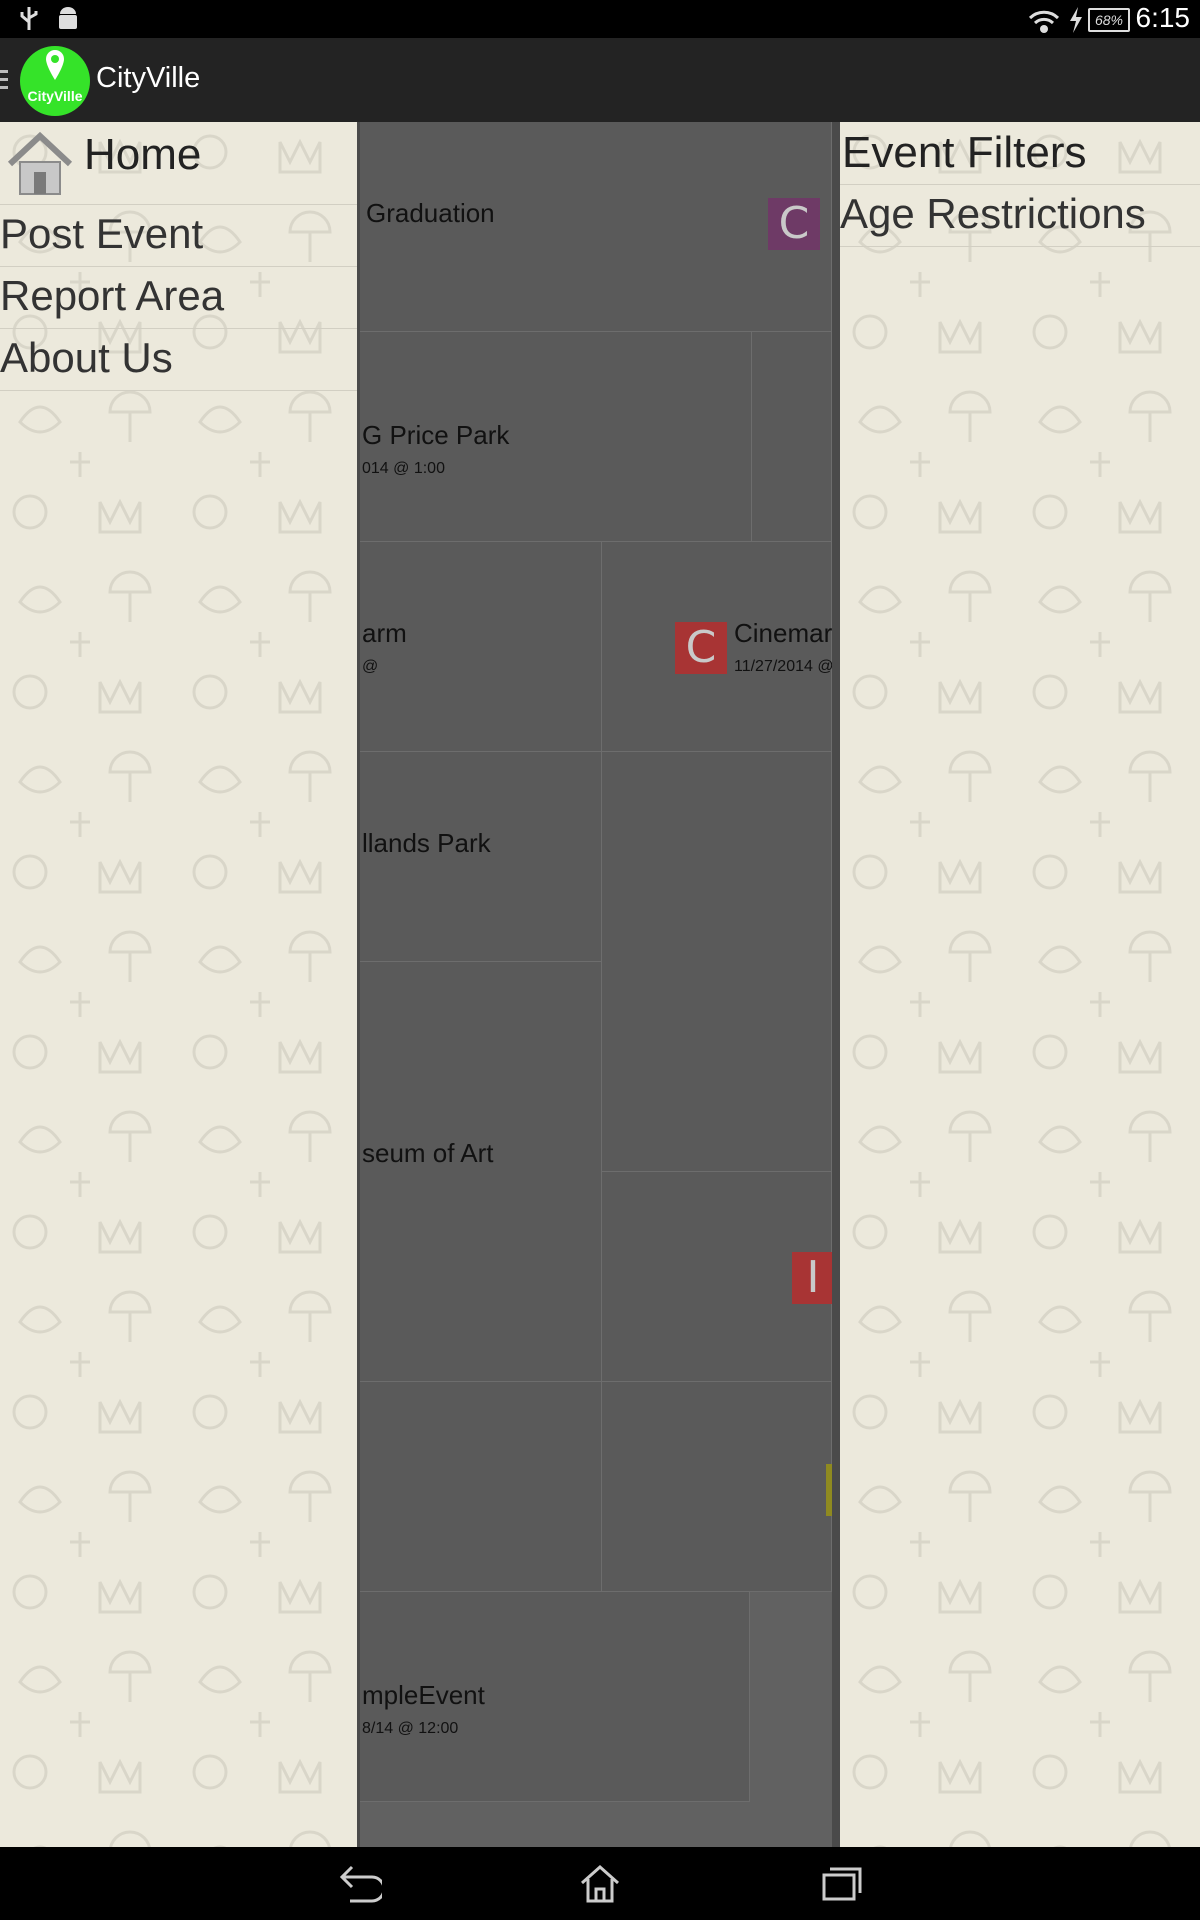 This screenshot has height=1920, width=1200. I want to click on event-date: 11/27/2014 @, so click(784, 666).